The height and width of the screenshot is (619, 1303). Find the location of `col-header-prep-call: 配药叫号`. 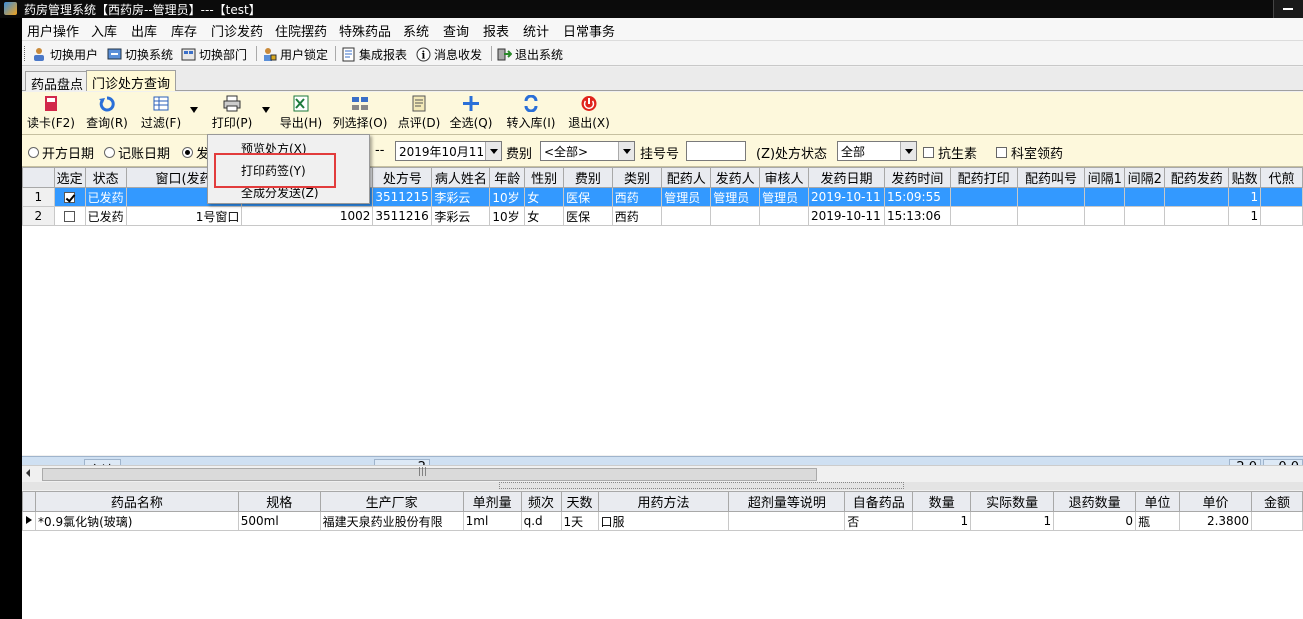

col-header-prep-call: 配药叫号 is located at coordinates (1051, 177).